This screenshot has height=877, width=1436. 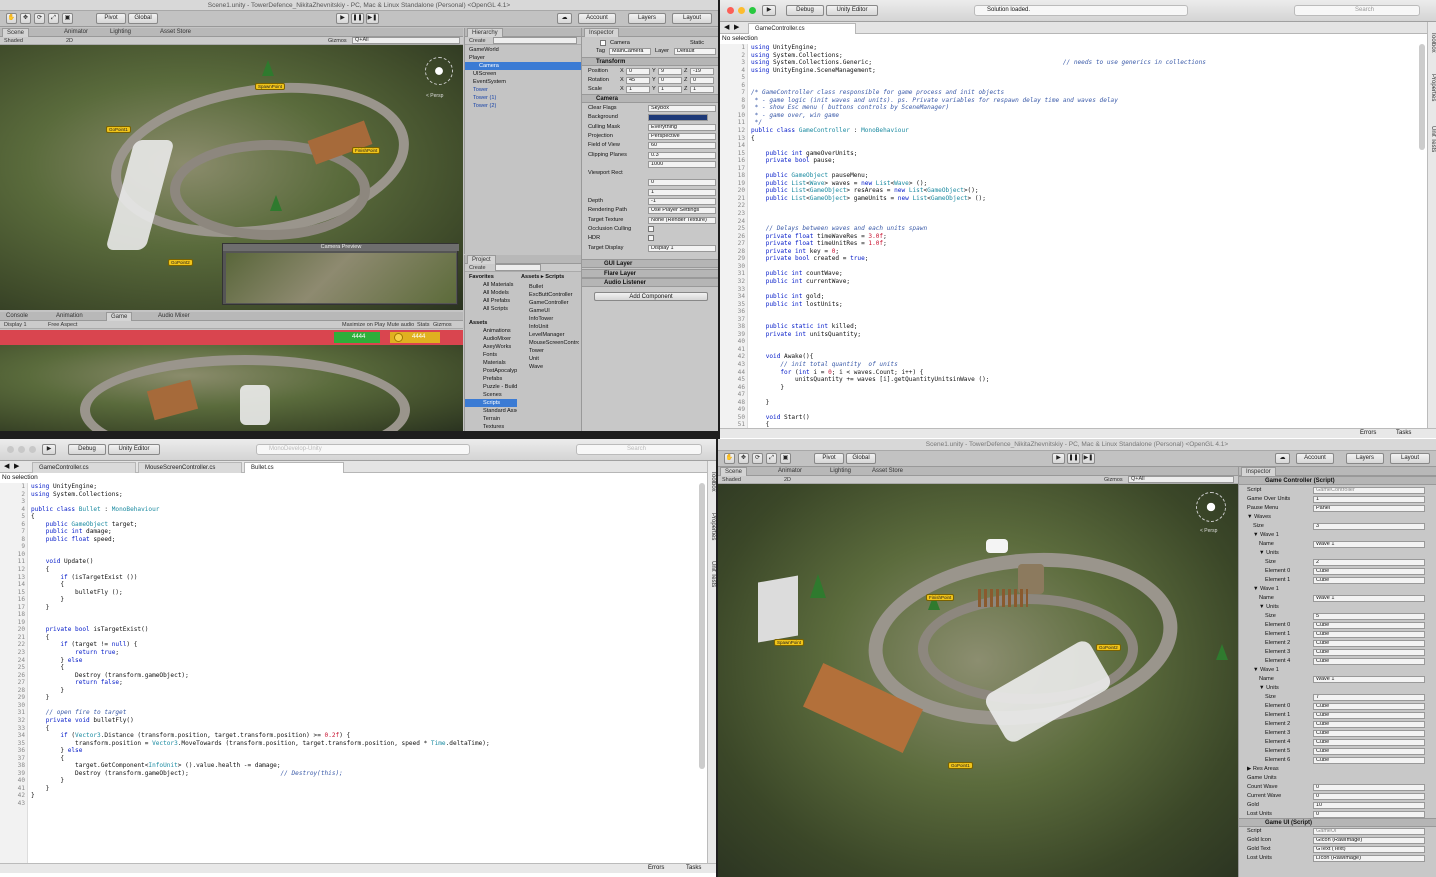 What do you see at coordinates (734, 471) in the screenshot?
I see `tab-scene: Scene` at bounding box center [734, 471].